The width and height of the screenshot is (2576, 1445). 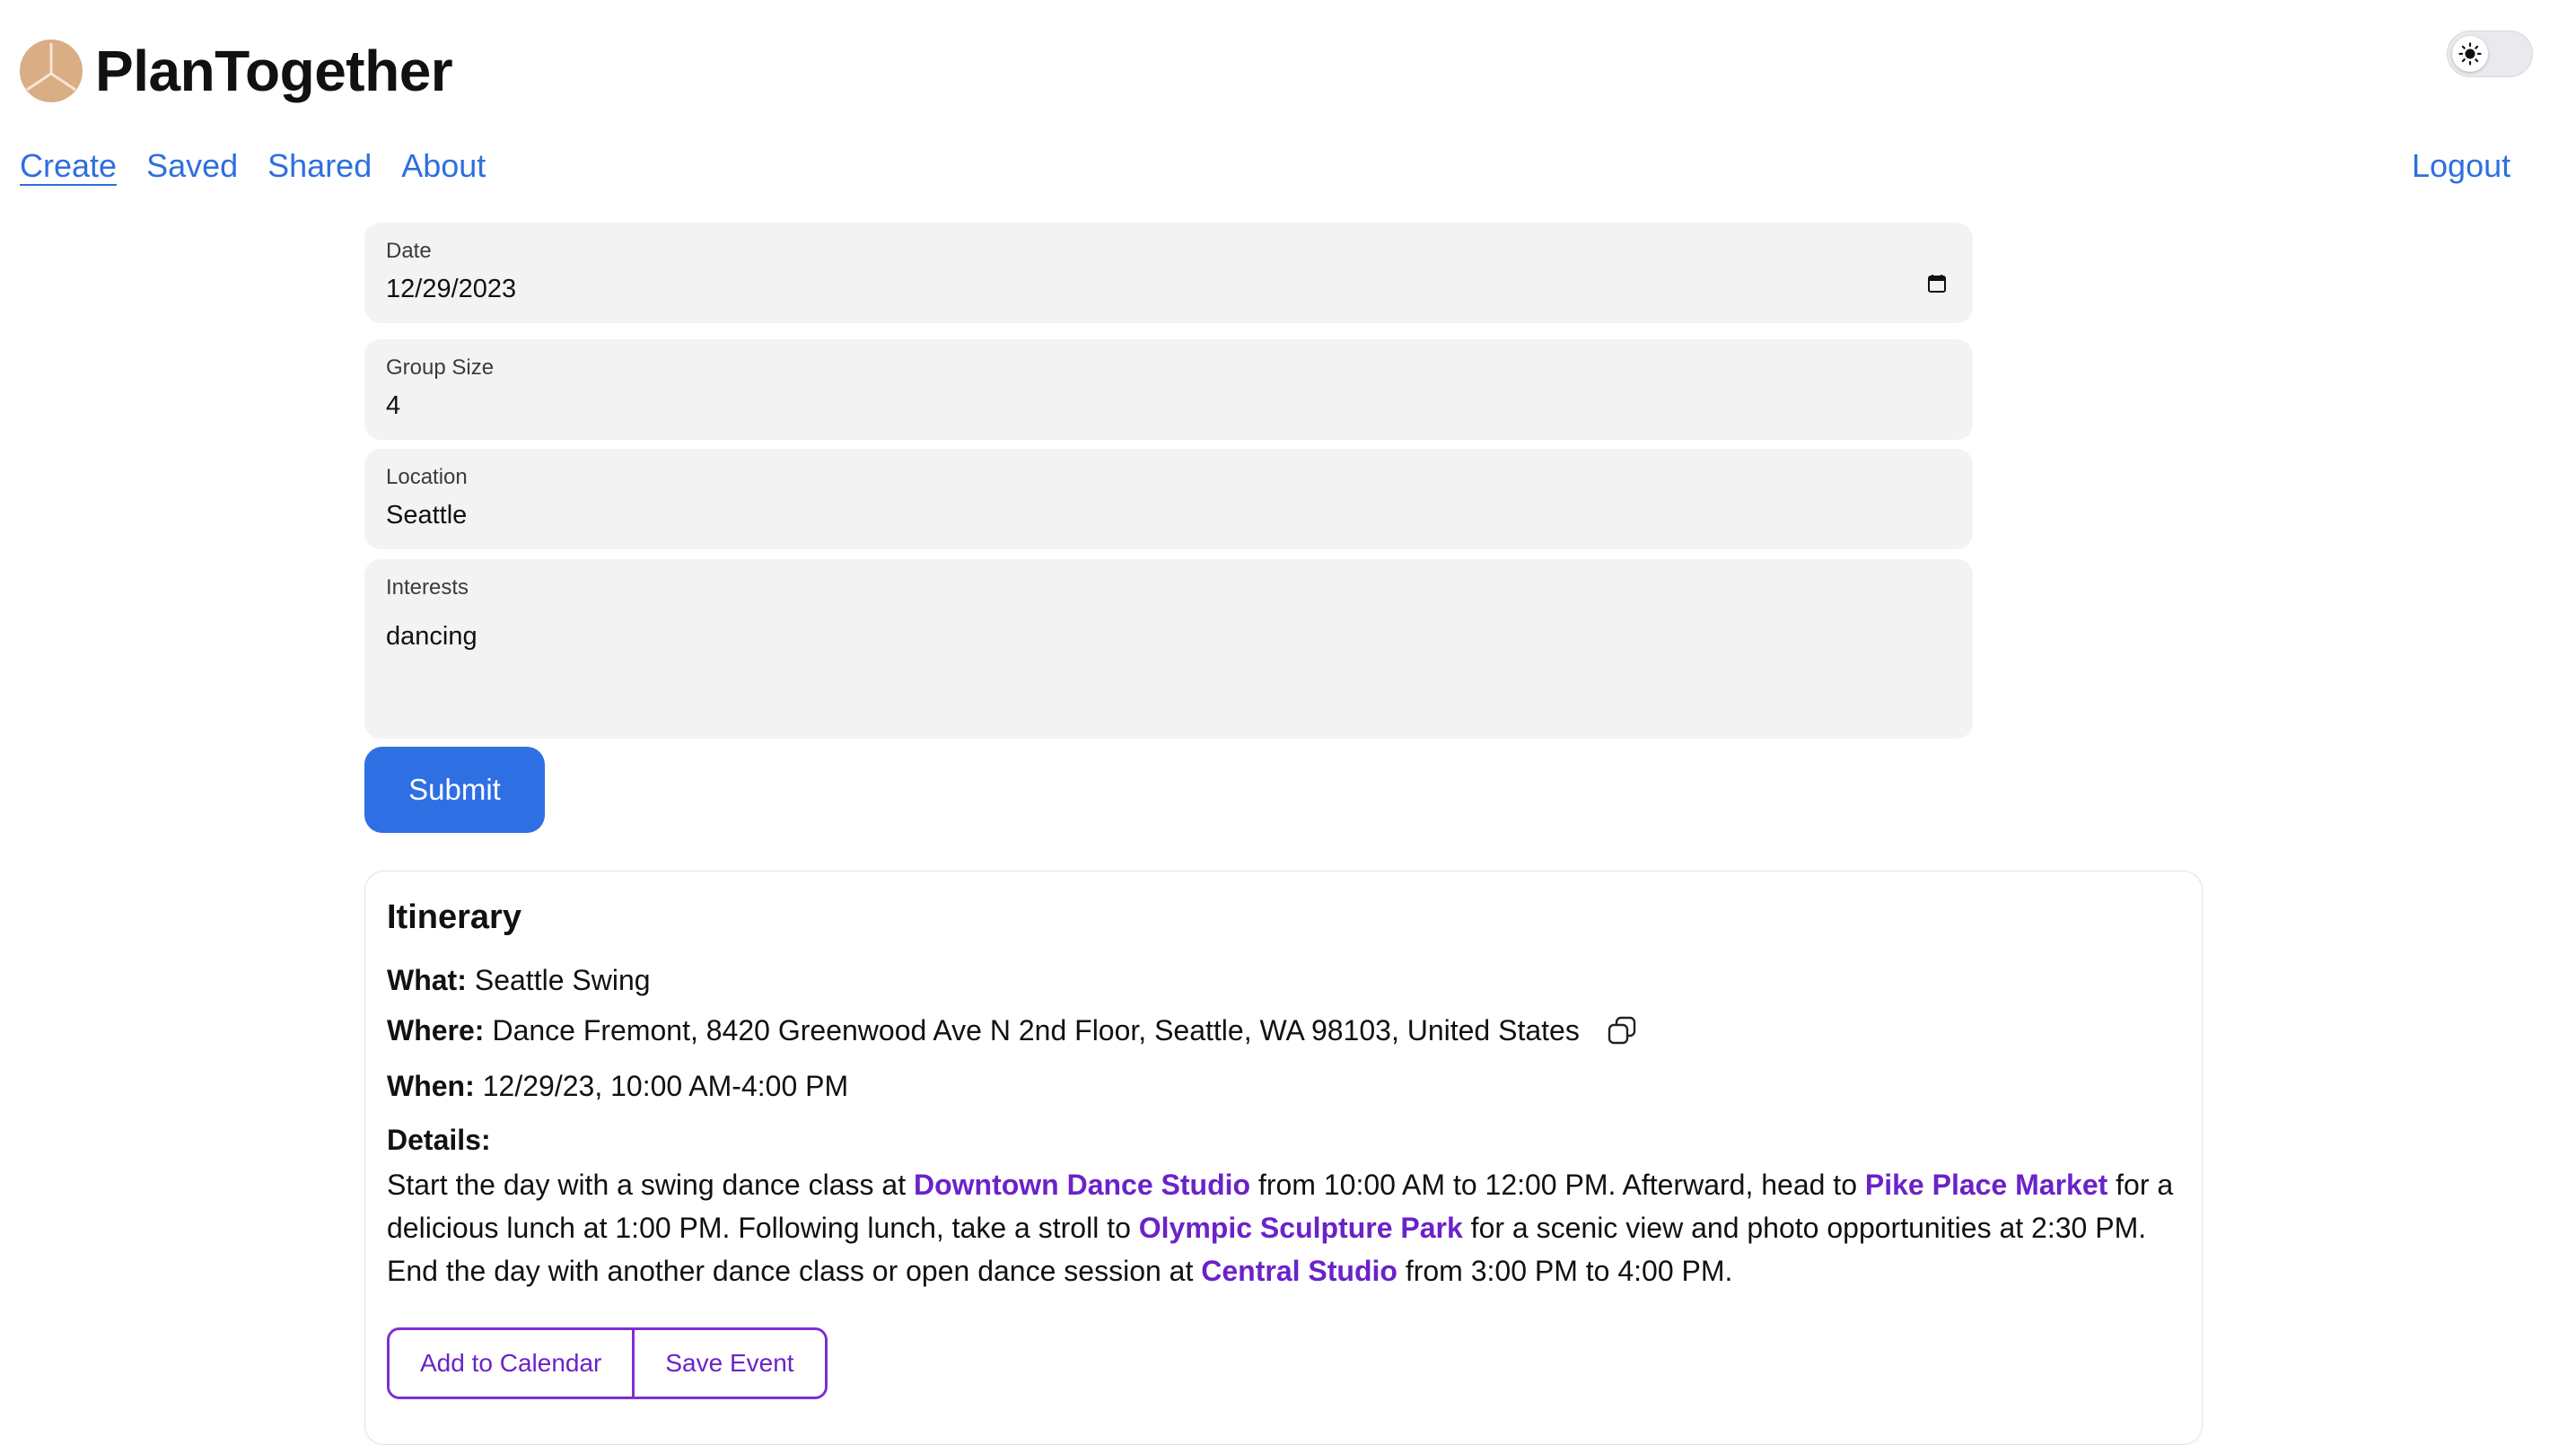 I want to click on when-value: 12/29/23, 10:00 AM-4:00 PM, so click(x=665, y=1086).